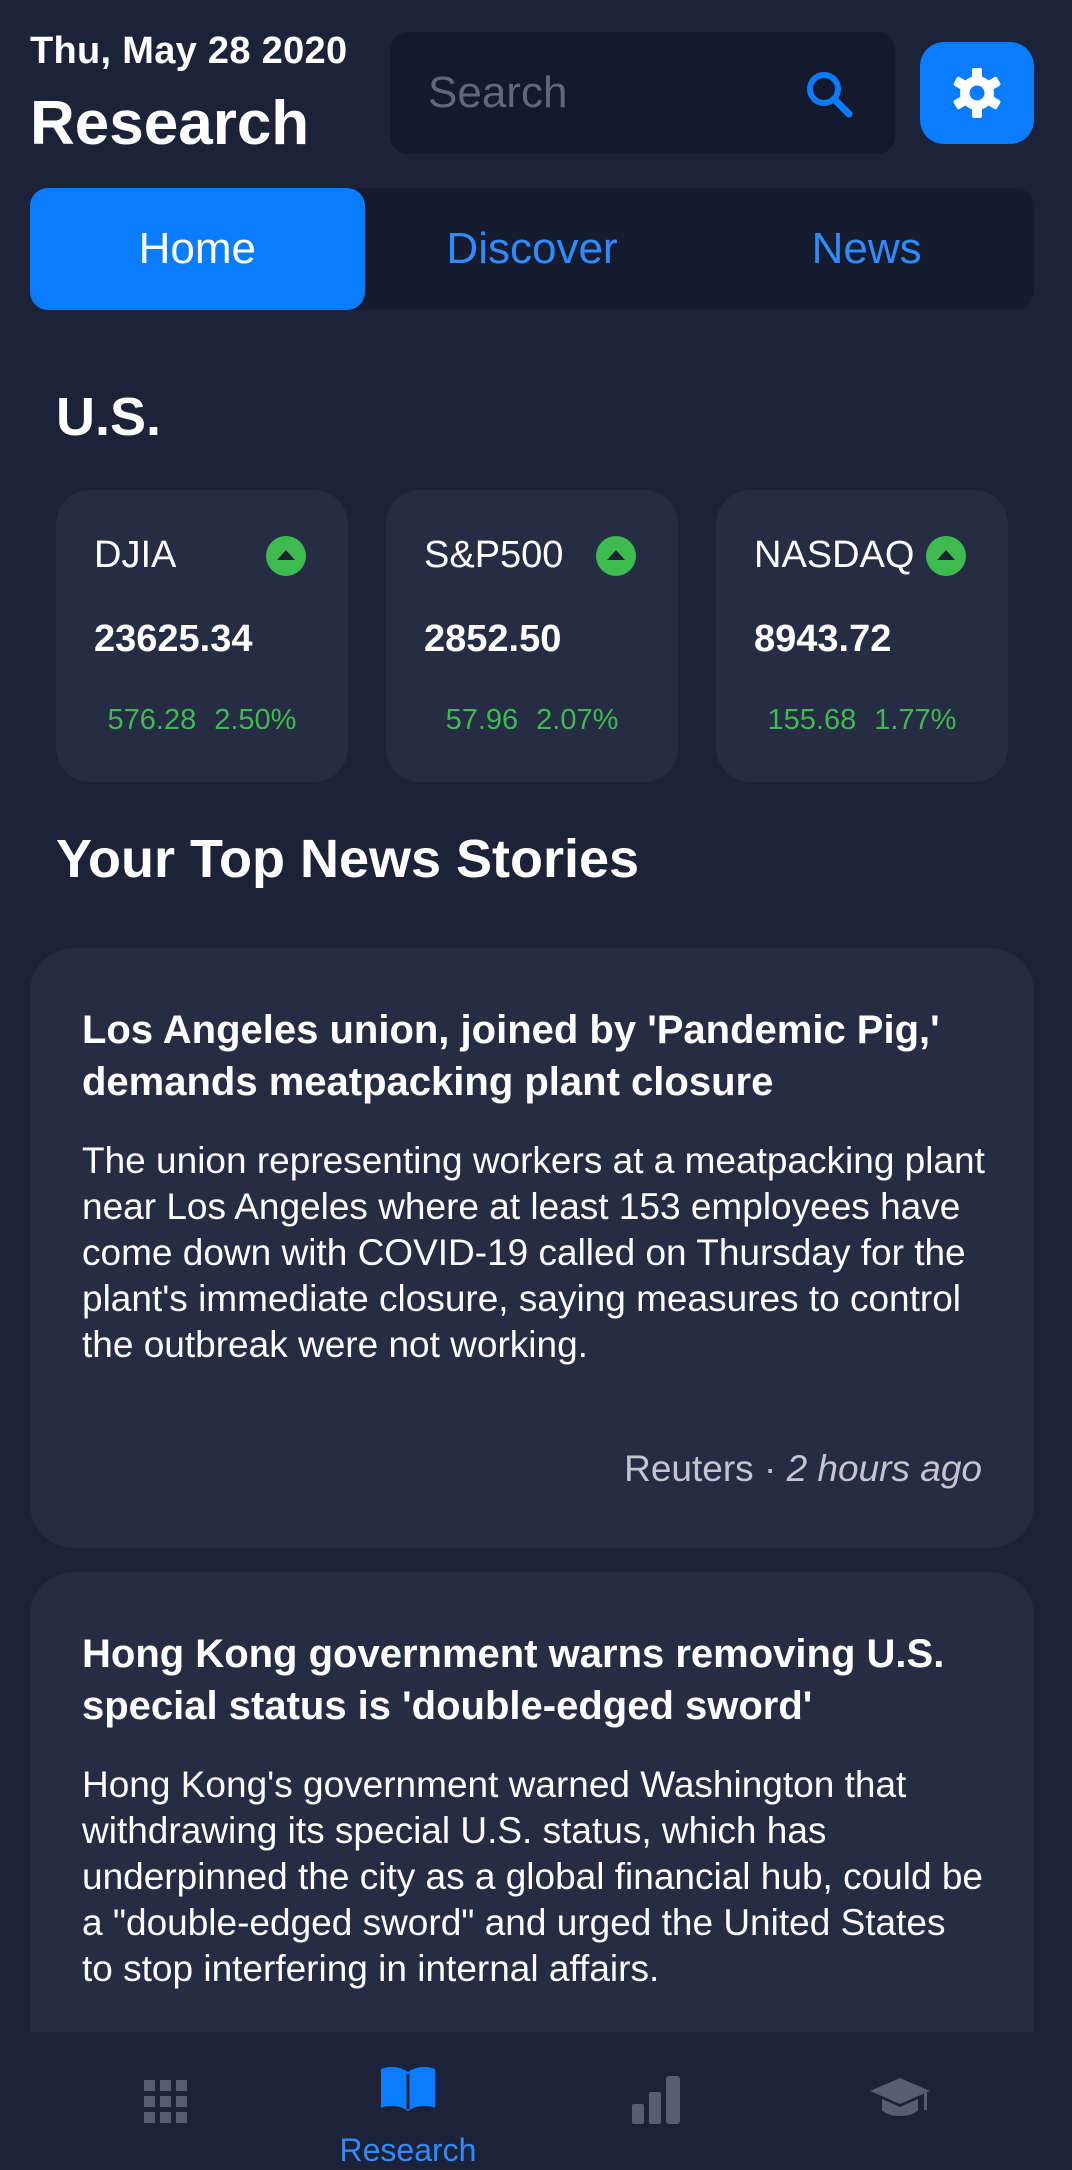  I want to click on ticker-value: 23625.34, so click(173, 639).